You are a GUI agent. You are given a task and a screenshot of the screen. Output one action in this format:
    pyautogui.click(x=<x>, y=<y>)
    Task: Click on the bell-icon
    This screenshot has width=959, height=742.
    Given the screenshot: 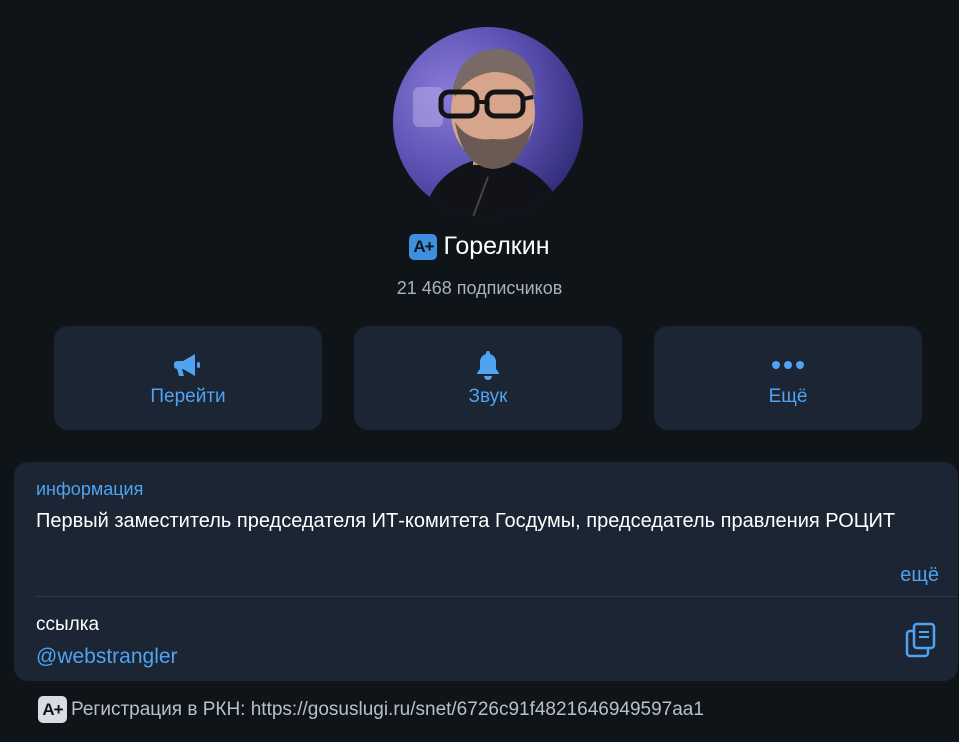 What is the action you would take?
    pyautogui.click(x=488, y=365)
    